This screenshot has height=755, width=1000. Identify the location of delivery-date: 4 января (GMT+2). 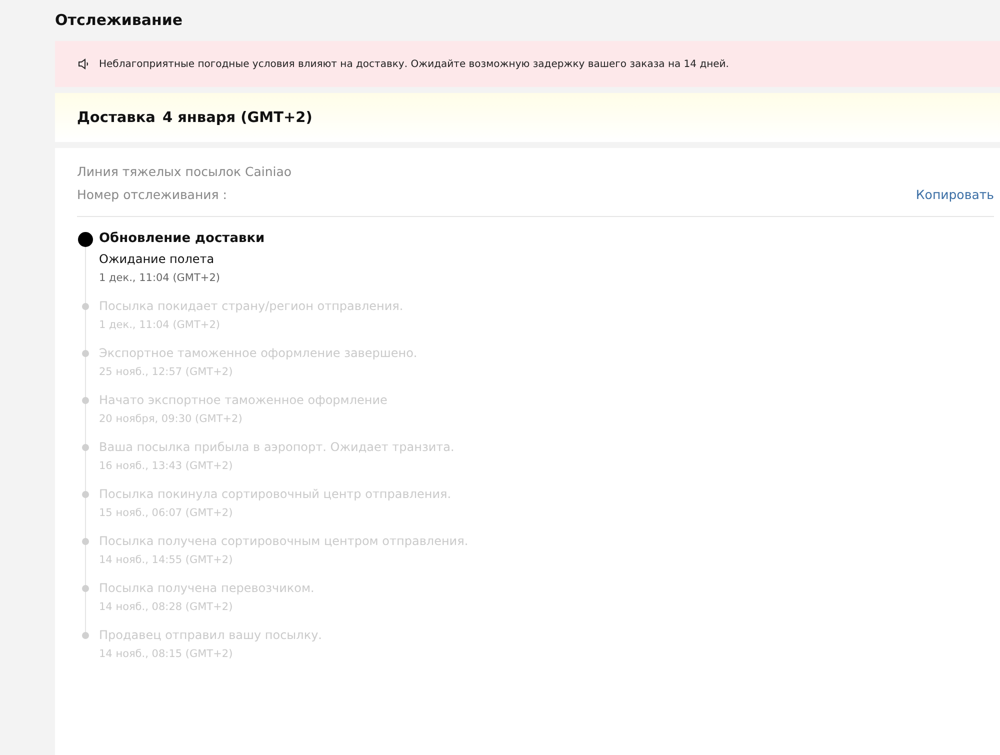
(237, 118).